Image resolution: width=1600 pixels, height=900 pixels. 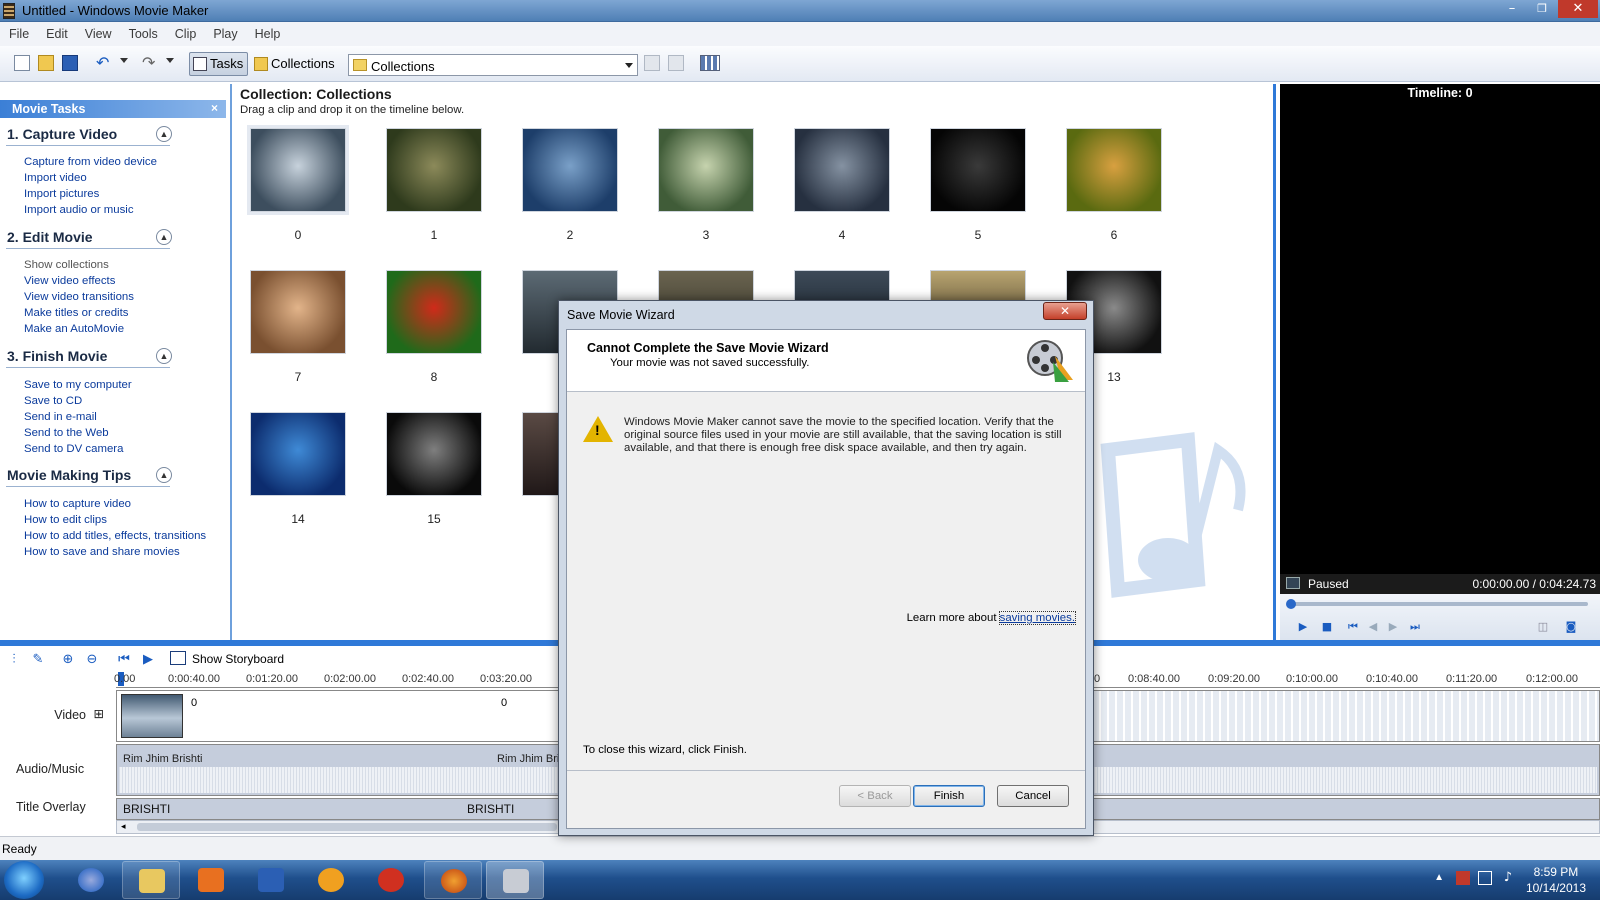 What do you see at coordinates (1065, 311) in the screenshot?
I see `dialog-close-button: ✕` at bounding box center [1065, 311].